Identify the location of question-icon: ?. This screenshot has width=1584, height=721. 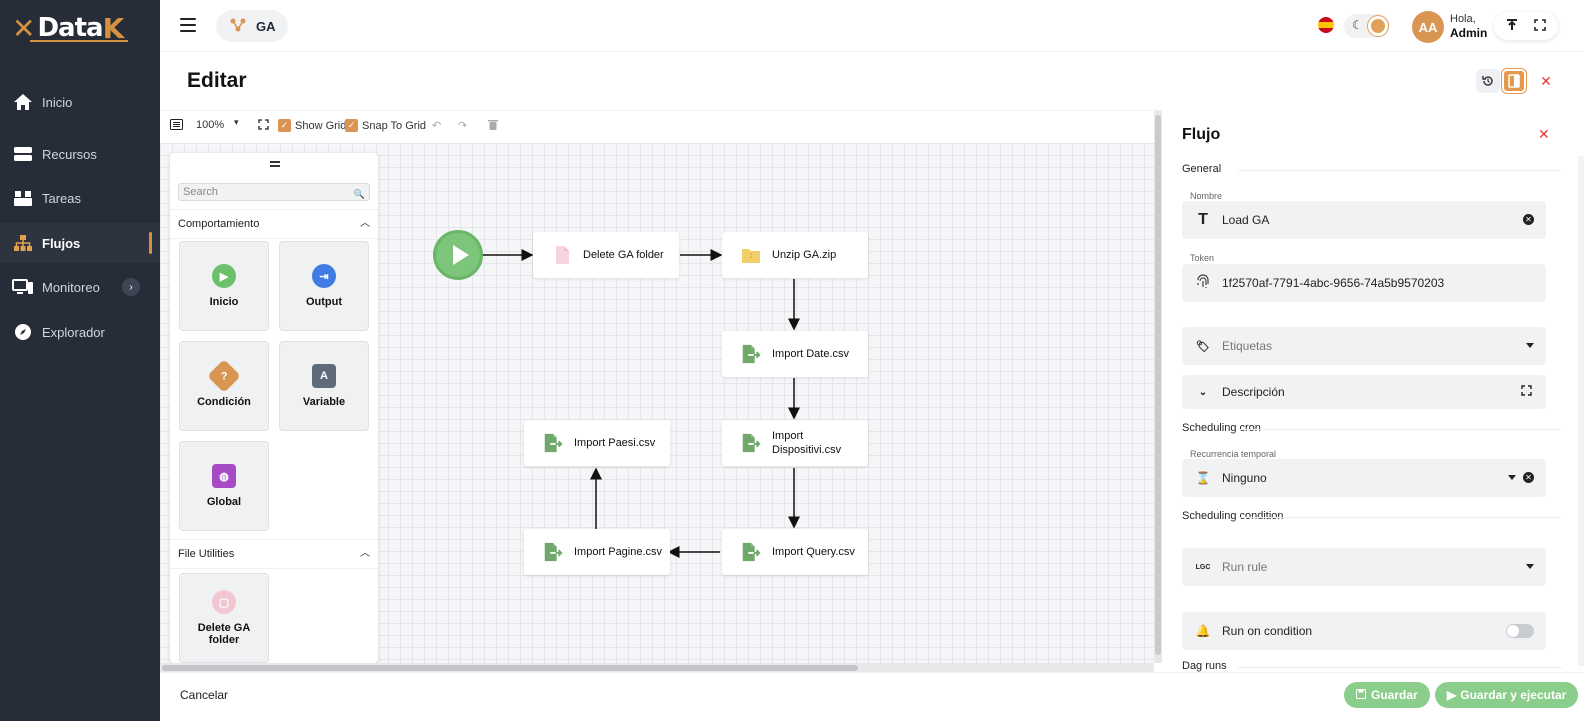
(224, 376).